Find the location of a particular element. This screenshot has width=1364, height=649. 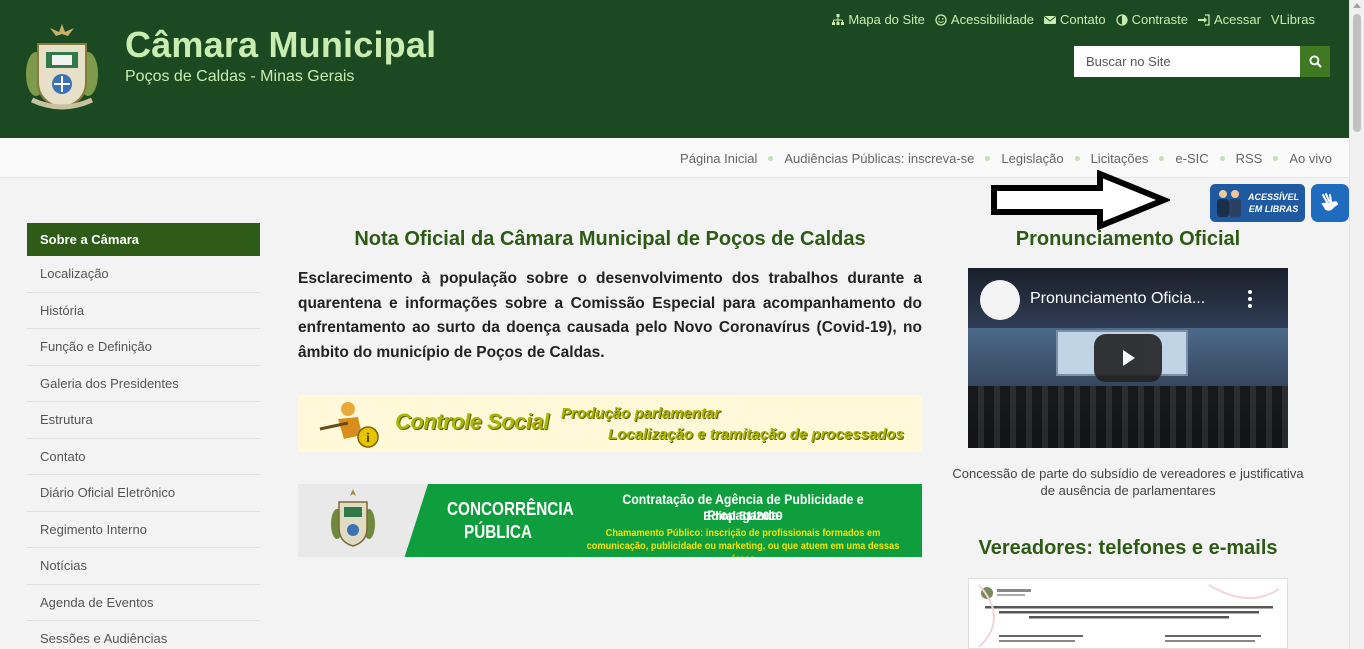

search-input is located at coordinates (1187, 61).